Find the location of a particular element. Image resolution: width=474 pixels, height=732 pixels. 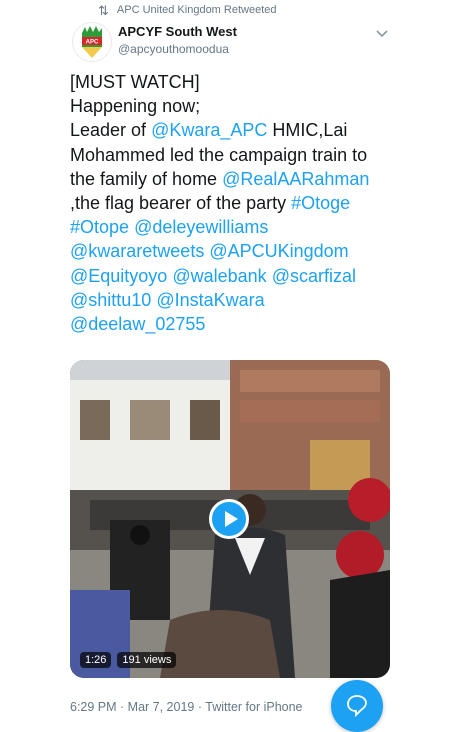

tweet-line: ,the flag bearer of the party #Otoge is located at coordinates (235, 203).